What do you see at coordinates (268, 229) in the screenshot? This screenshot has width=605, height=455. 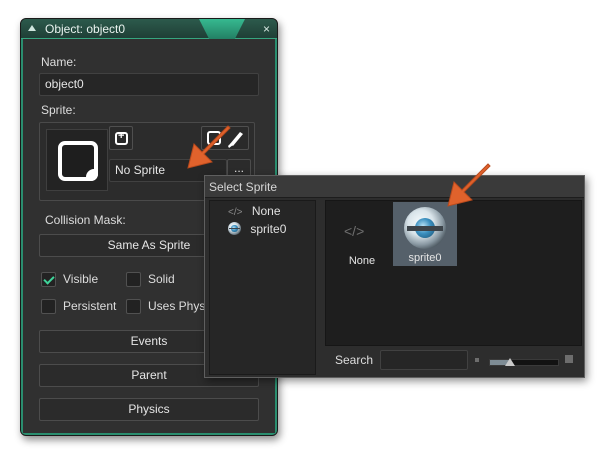 I see `tree-item-label: sprite0` at bounding box center [268, 229].